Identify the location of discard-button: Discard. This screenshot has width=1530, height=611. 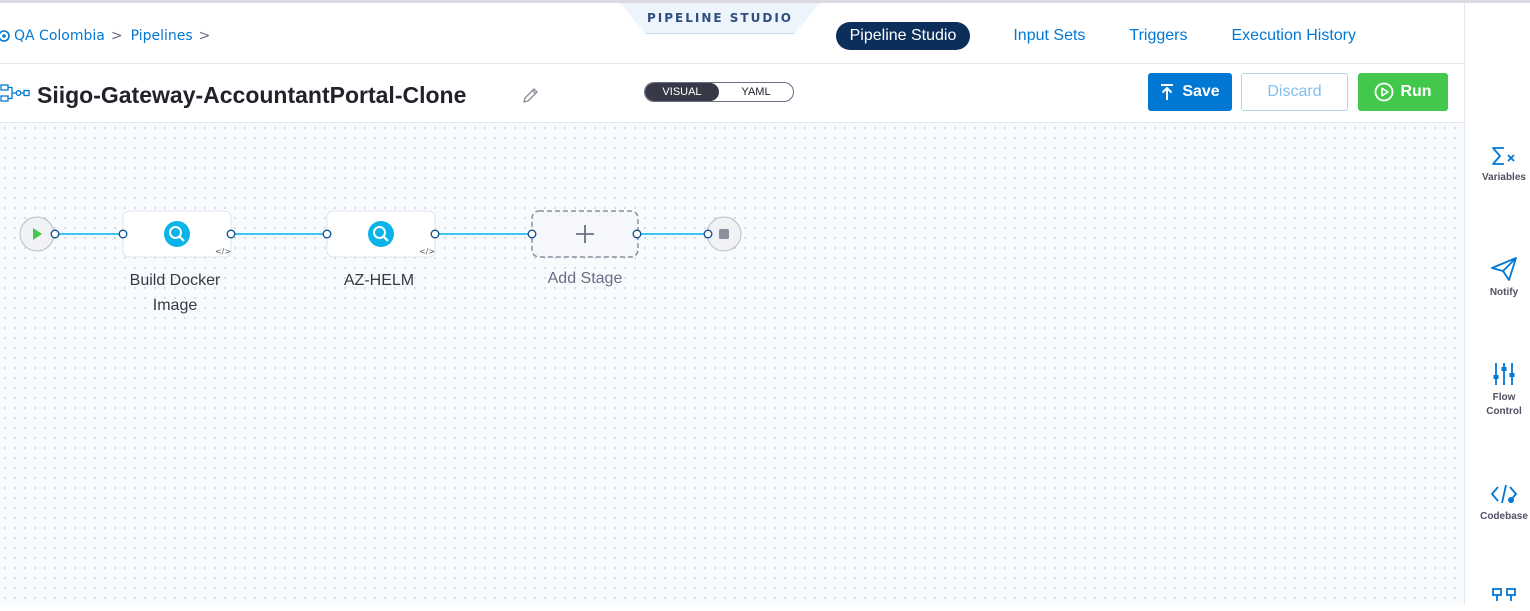
(1294, 92).